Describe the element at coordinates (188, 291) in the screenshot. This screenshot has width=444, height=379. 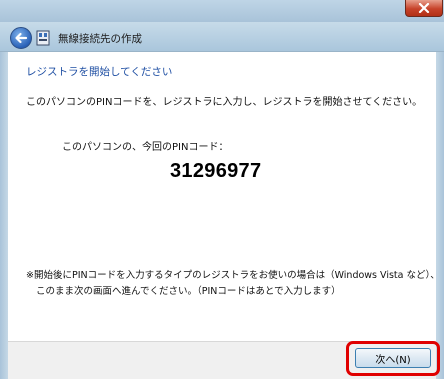
I see `note-line-2: このまま次の画面へ進んでください。（PINコードはあとで入力します）` at that location.